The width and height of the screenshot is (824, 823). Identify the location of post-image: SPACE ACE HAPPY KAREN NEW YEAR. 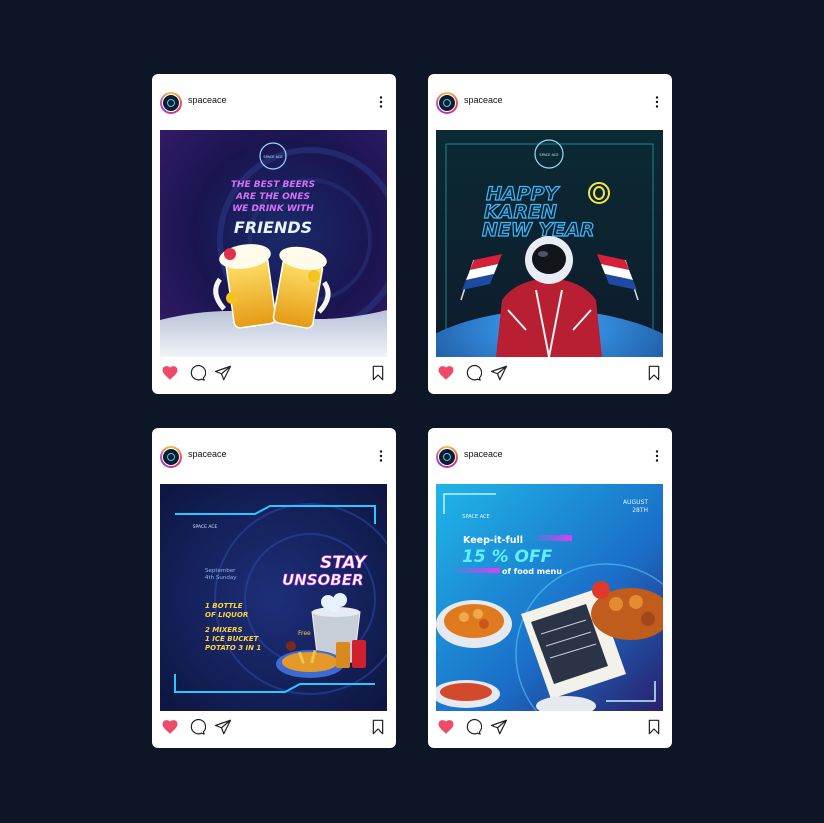
(549, 243).